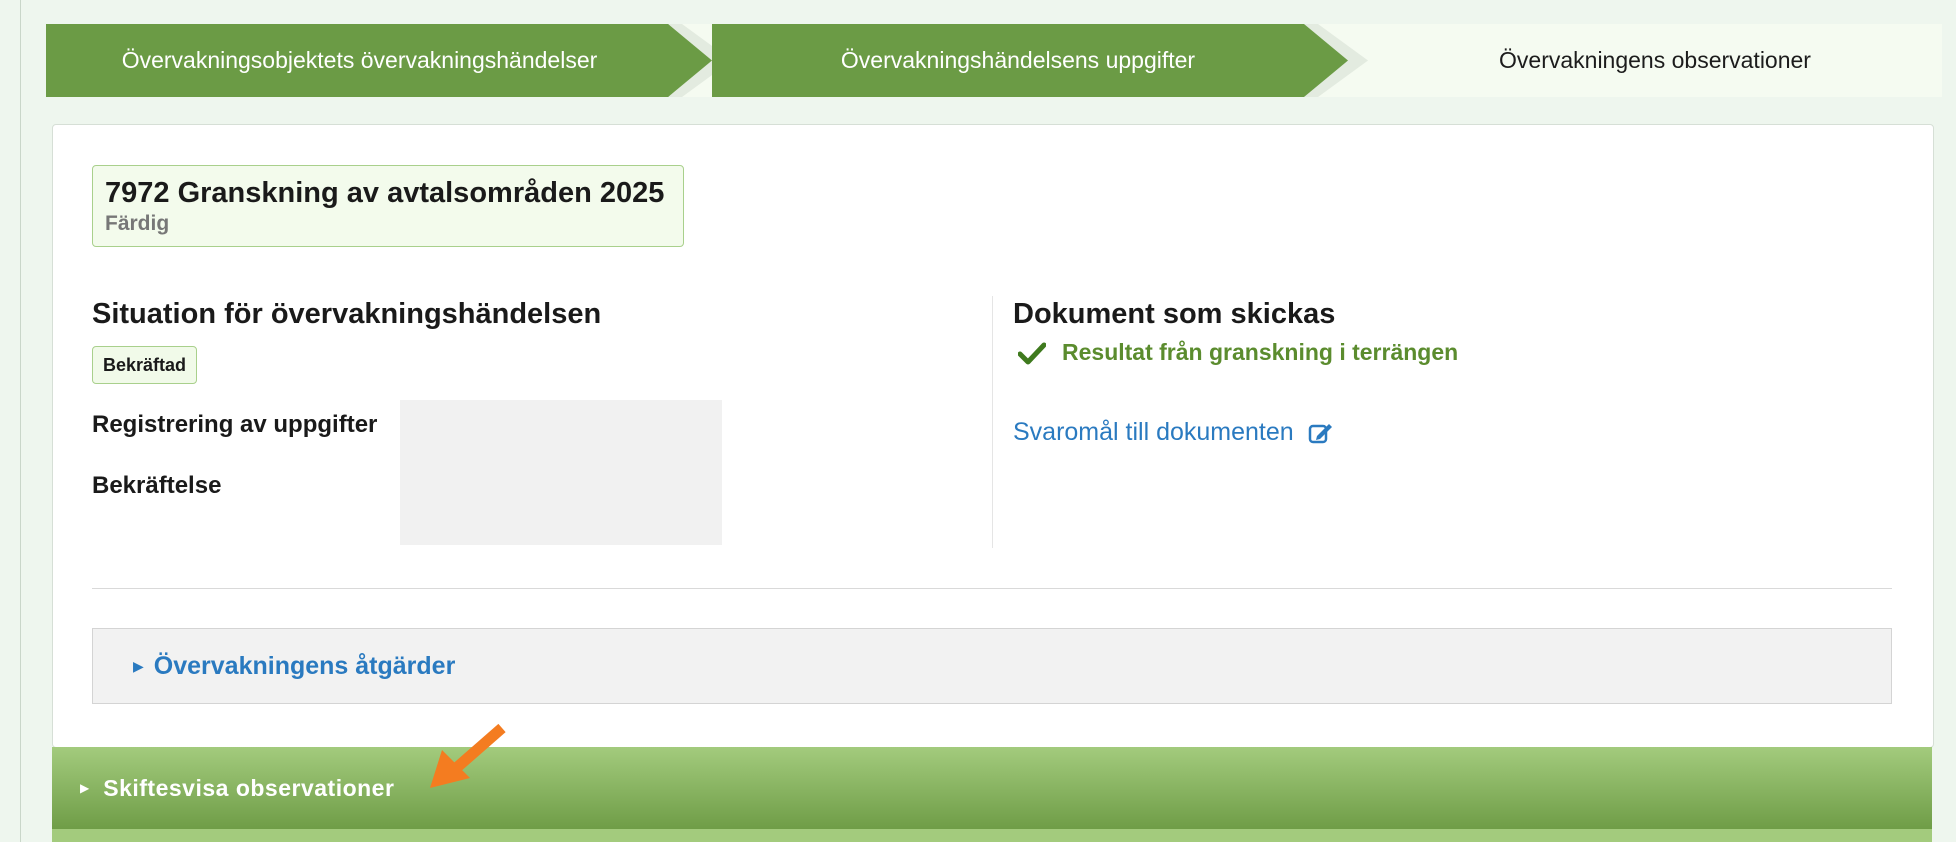 The image size is (1956, 842). Describe the element at coordinates (1321, 433) in the screenshot. I see `edit-icon` at that location.